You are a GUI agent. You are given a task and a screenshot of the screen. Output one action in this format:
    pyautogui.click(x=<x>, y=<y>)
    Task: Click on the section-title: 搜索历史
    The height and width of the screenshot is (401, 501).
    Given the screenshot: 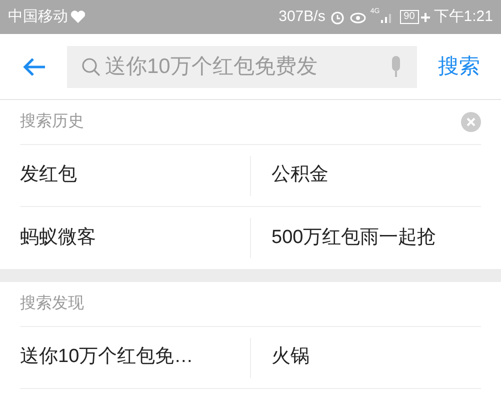 What is the action you would take?
    pyautogui.click(x=52, y=122)
    